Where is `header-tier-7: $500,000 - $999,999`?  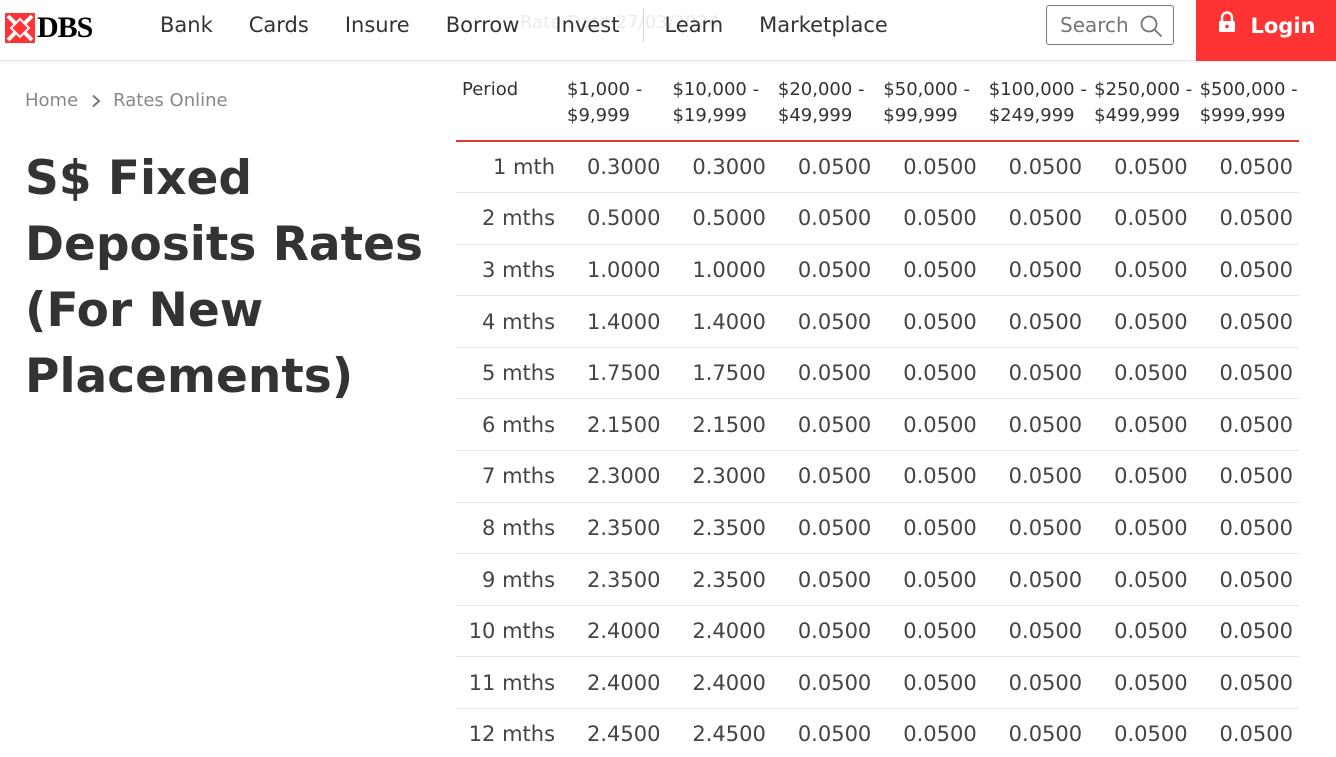 header-tier-7: $500,000 - $999,999 is located at coordinates (1246, 106).